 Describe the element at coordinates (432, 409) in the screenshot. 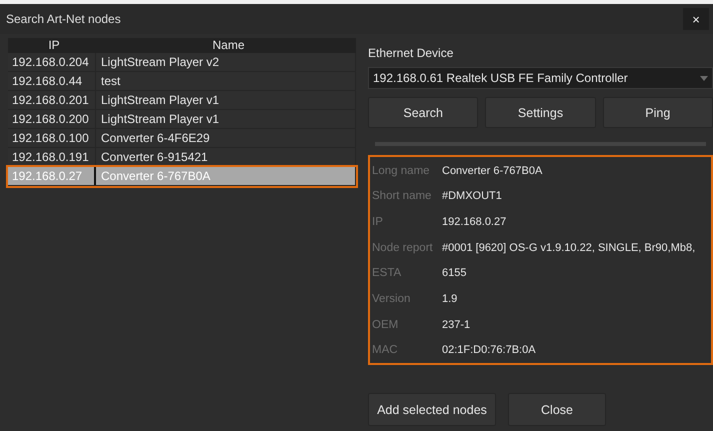

I see `dialog-button: Add selected nodes` at that location.